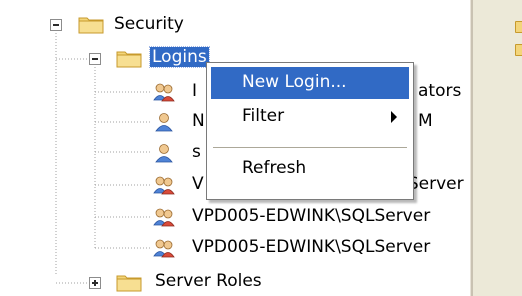 The height and width of the screenshot is (296, 522). I want to click on submenu-arrow-icon, so click(394, 117).